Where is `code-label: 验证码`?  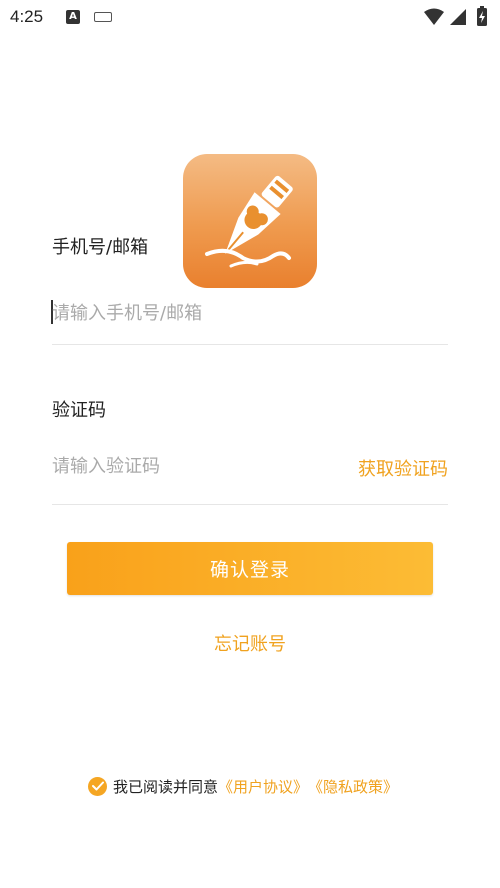 code-label: 验证码 is located at coordinates (79, 410).